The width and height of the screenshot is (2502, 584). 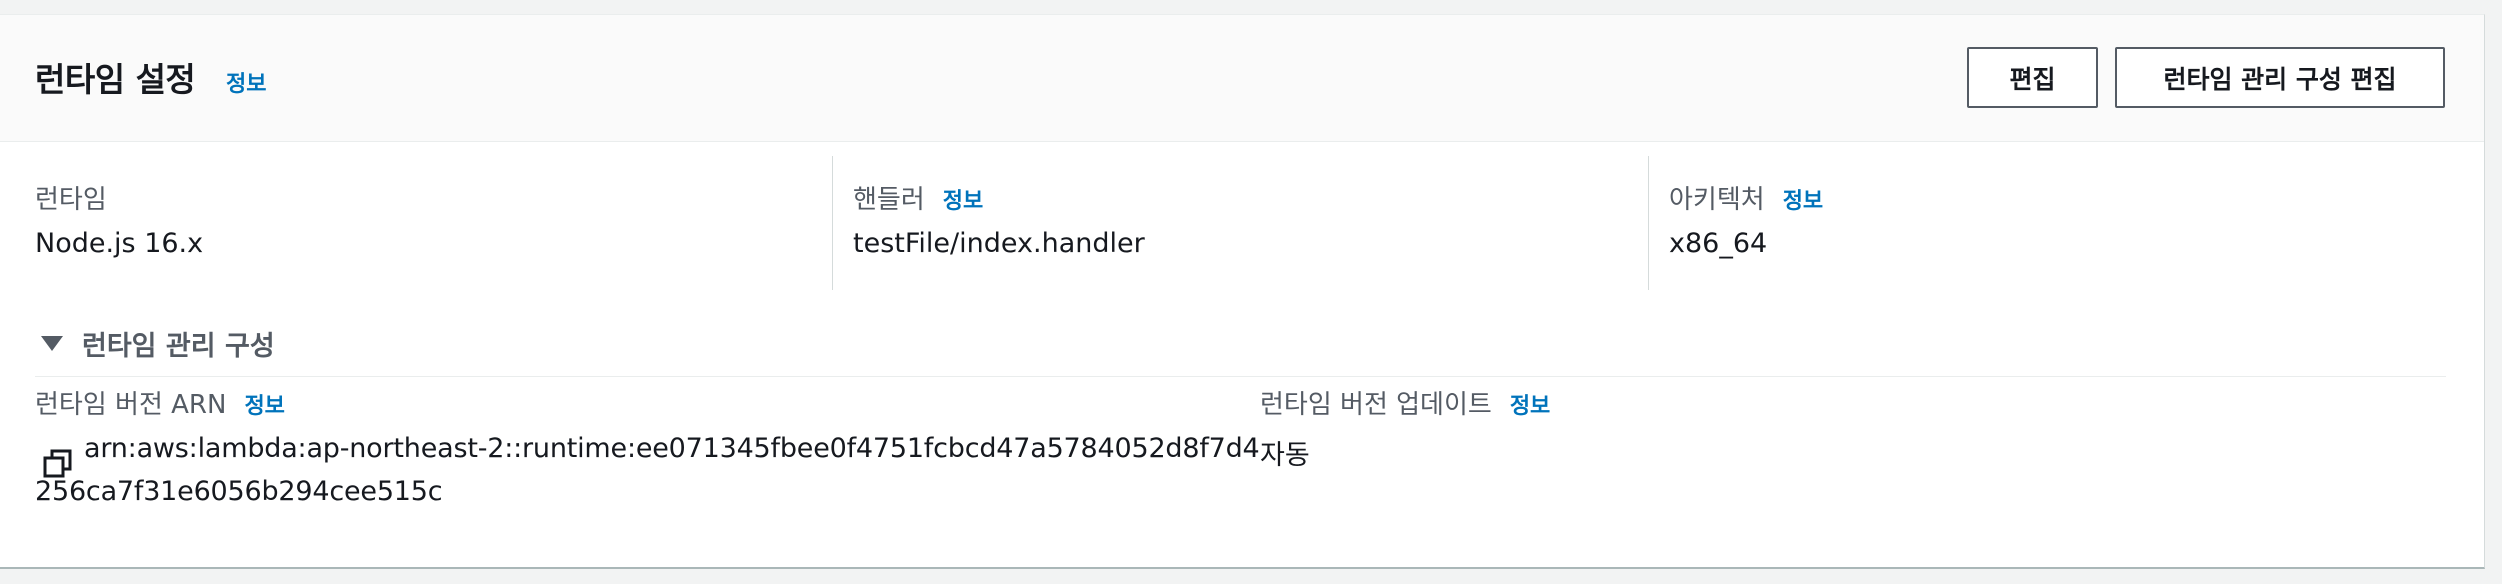 What do you see at coordinates (1530, 406) in the screenshot?
I see `runtime-version-update-info-link: 정보` at bounding box center [1530, 406].